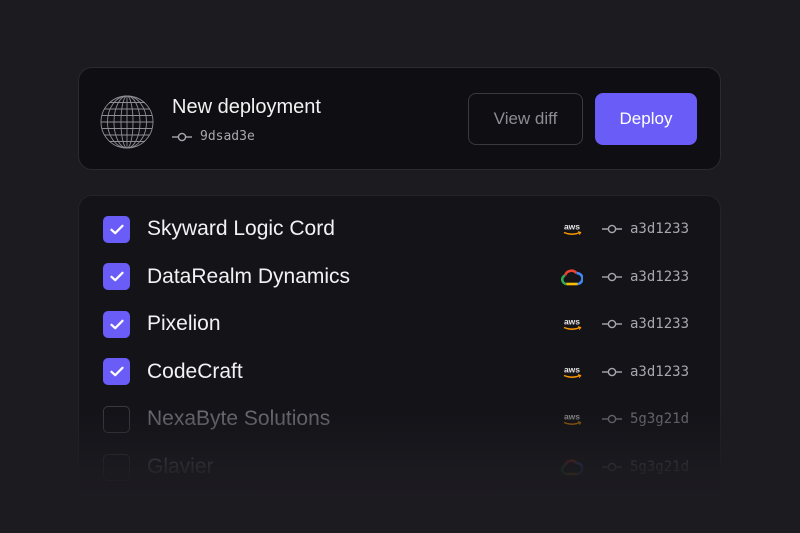  I want to click on project-row: Skyward Logic Cord aws a3d1233, so click(399, 229).